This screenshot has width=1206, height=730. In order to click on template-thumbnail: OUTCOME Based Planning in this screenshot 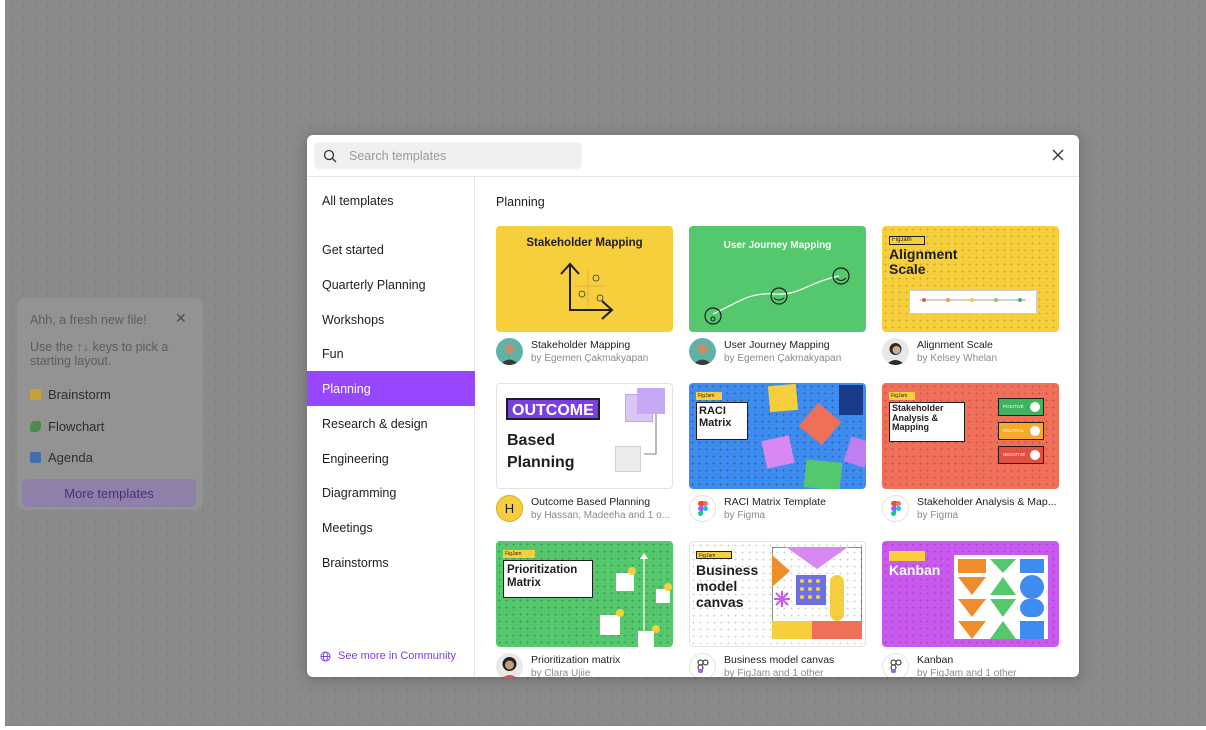, I will do `click(584, 436)`.